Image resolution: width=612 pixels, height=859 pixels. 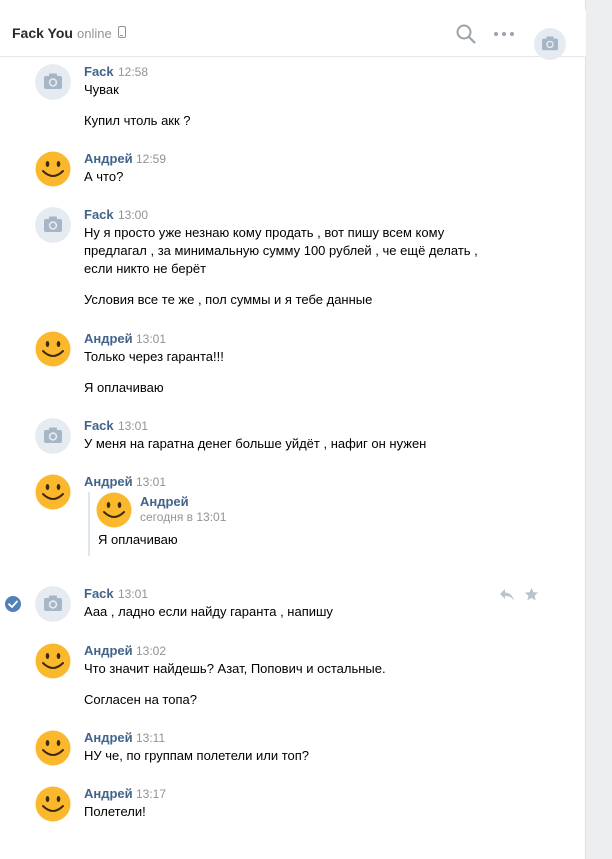 I want to click on message-text: если никто не берёт, so click(x=145, y=268).